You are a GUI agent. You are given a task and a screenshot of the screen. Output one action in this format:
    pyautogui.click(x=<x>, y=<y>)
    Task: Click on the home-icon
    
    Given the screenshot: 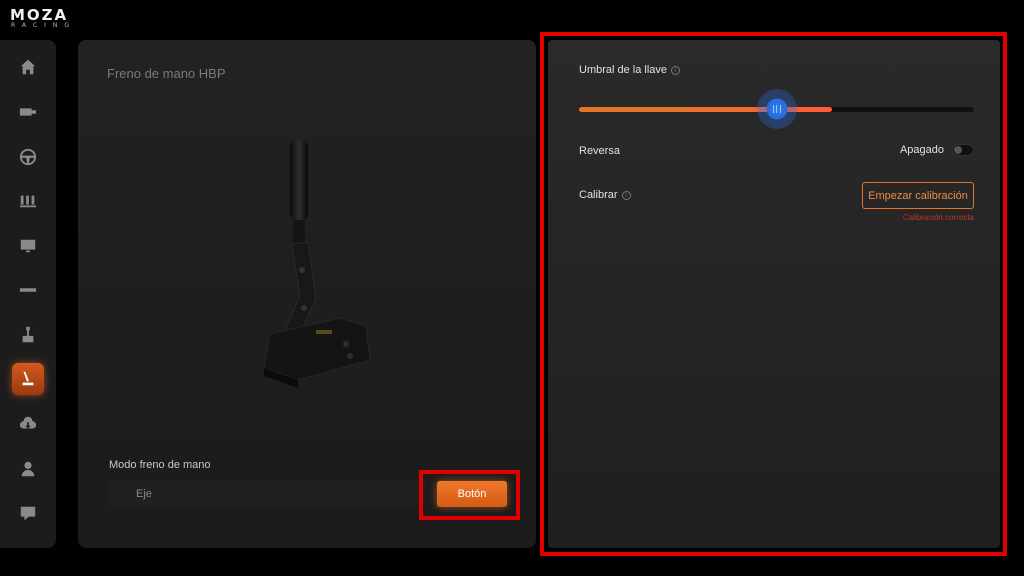 What is the action you would take?
    pyautogui.click(x=28, y=67)
    